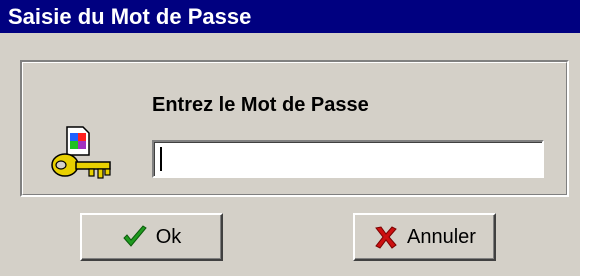 The image size is (590, 276). Describe the element at coordinates (441, 236) in the screenshot. I see `cancel-button-label: Annuler` at that location.